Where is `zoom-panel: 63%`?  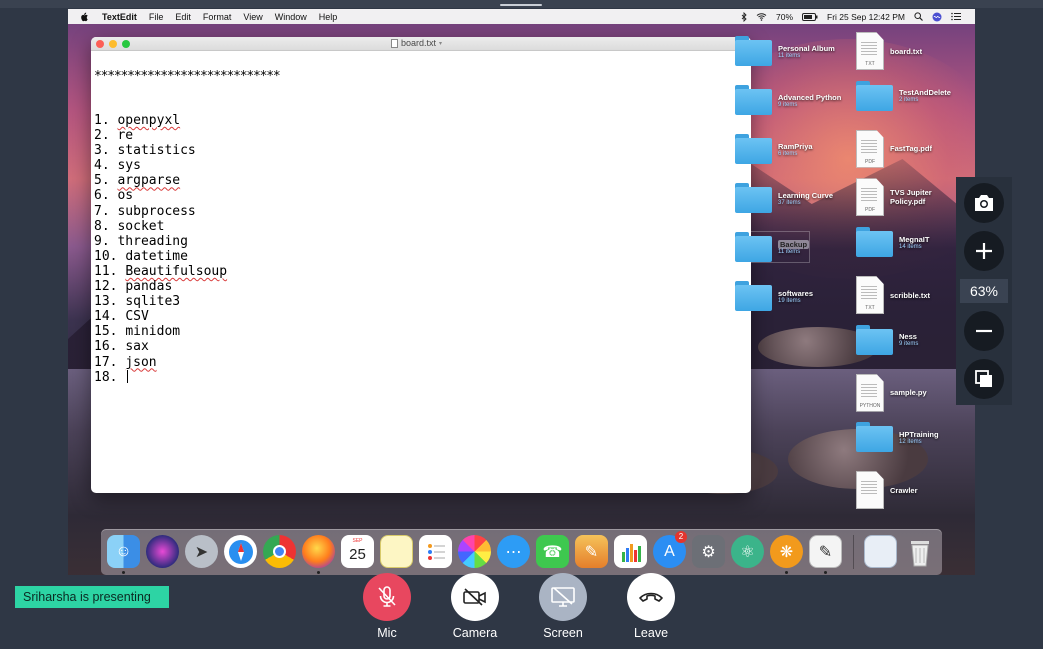 zoom-panel: 63% is located at coordinates (984, 291).